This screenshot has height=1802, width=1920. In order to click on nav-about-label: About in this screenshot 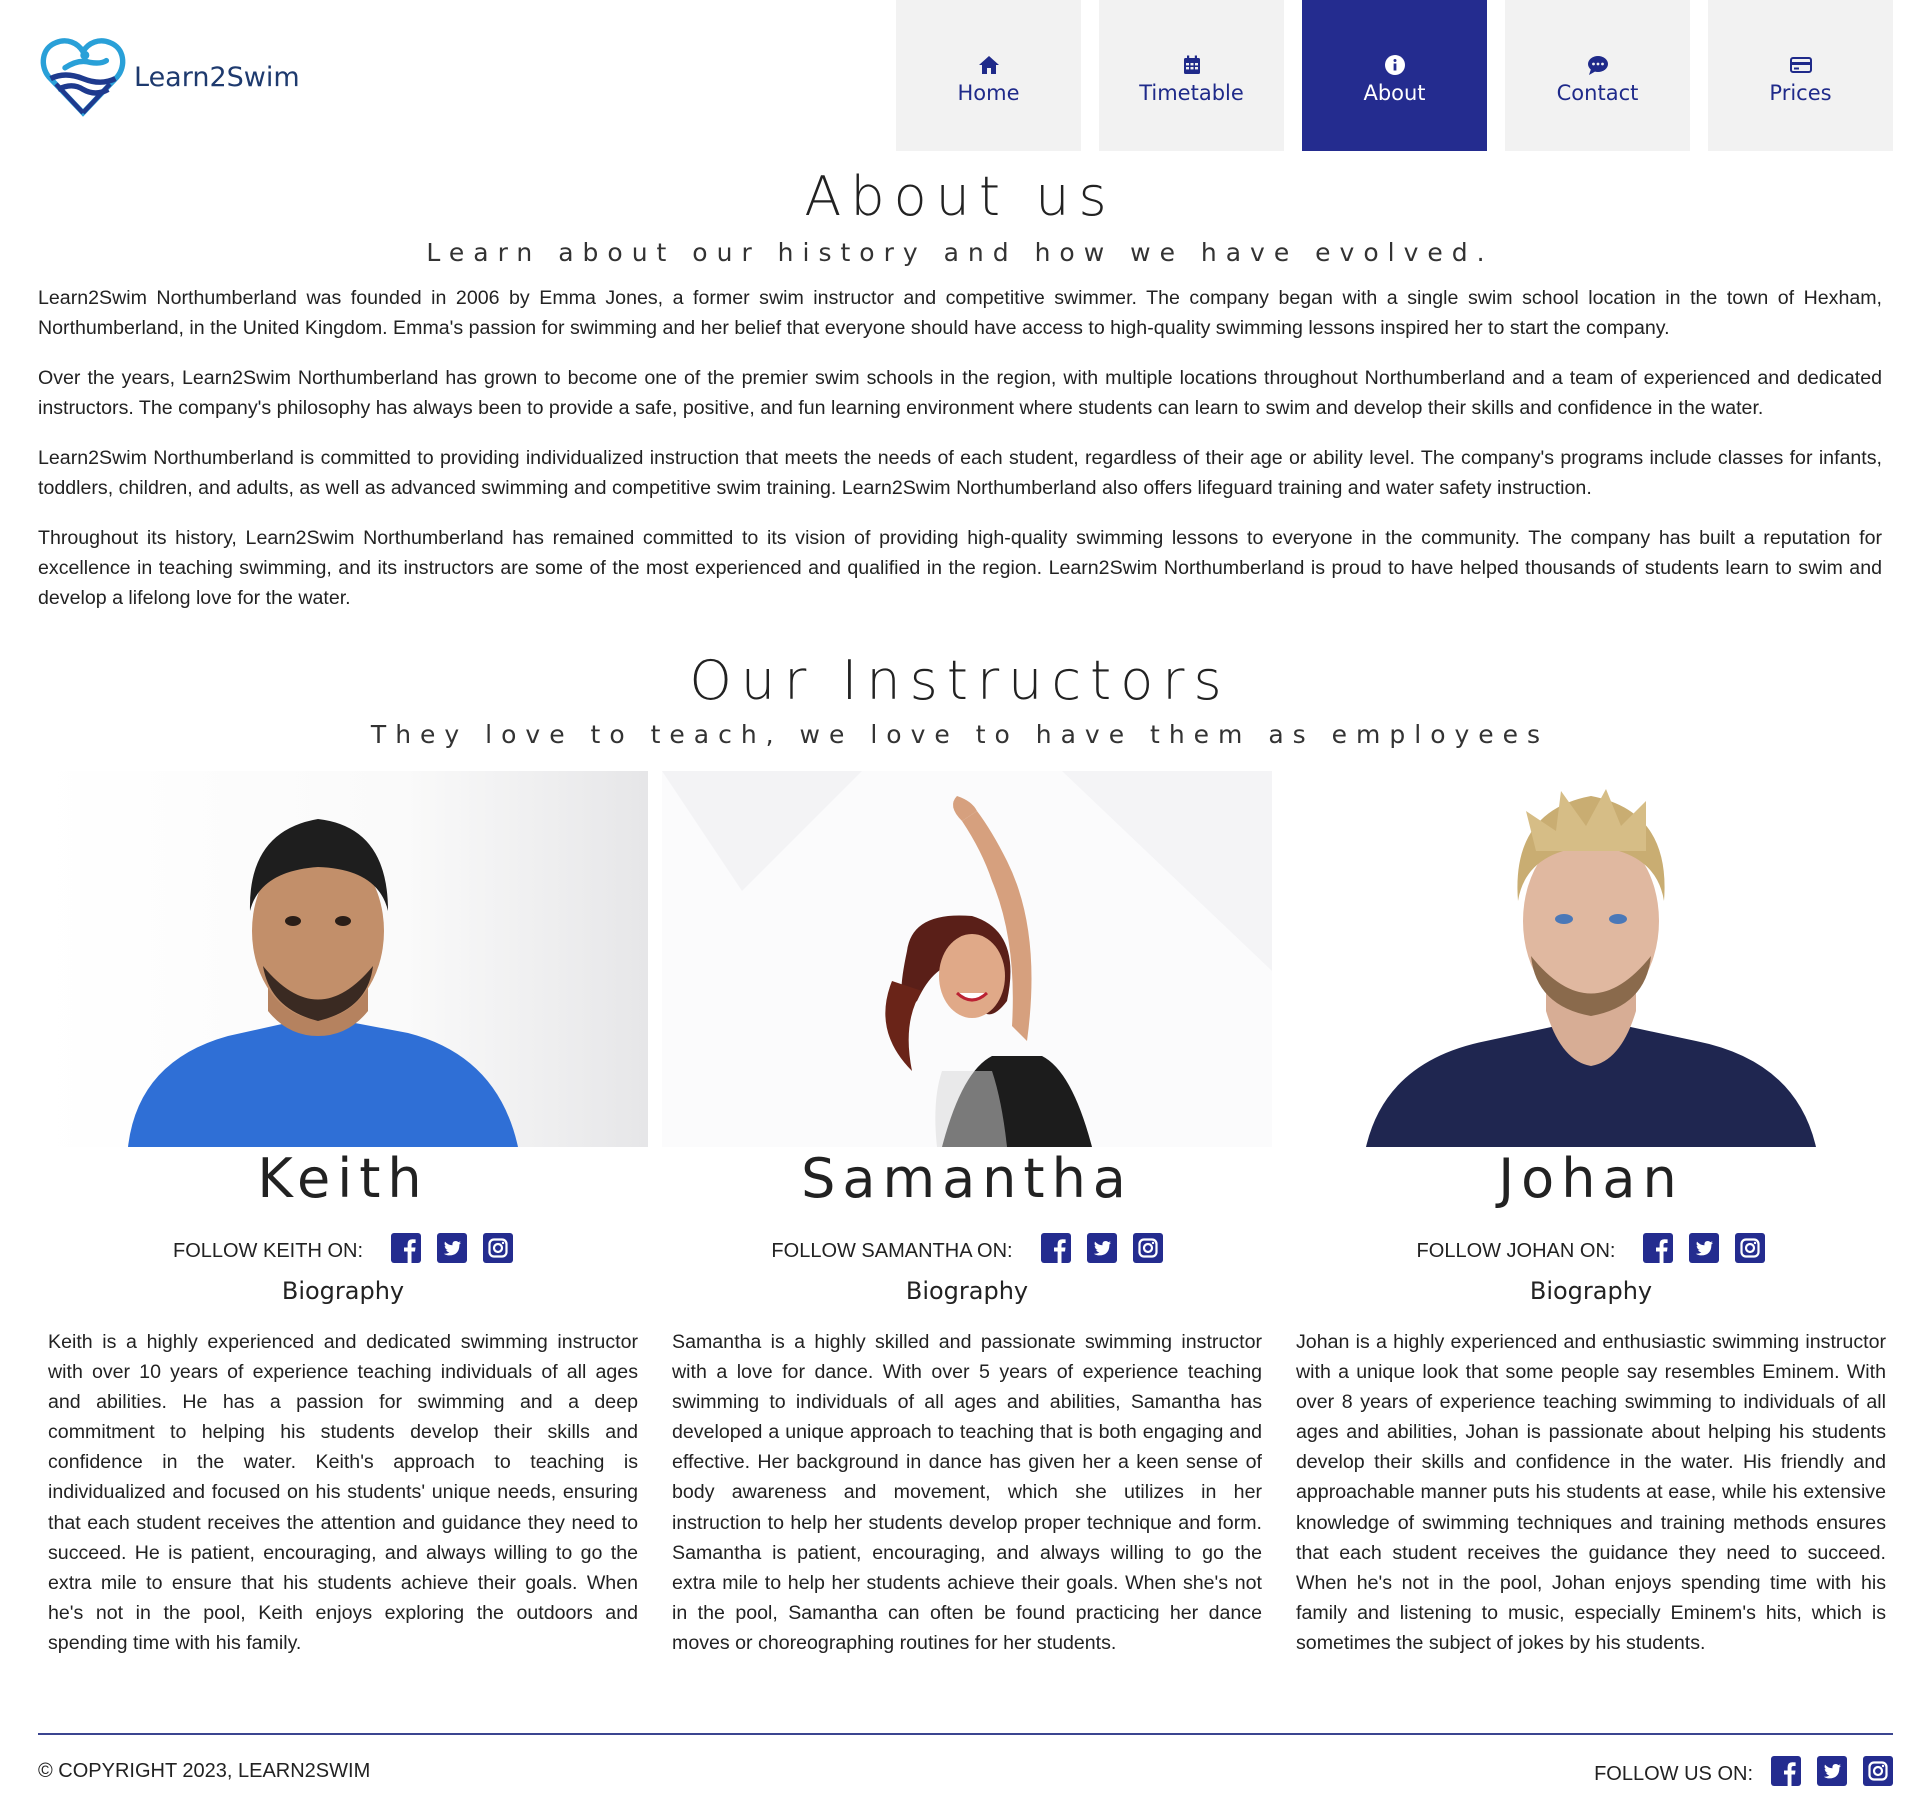, I will do `click(1394, 92)`.